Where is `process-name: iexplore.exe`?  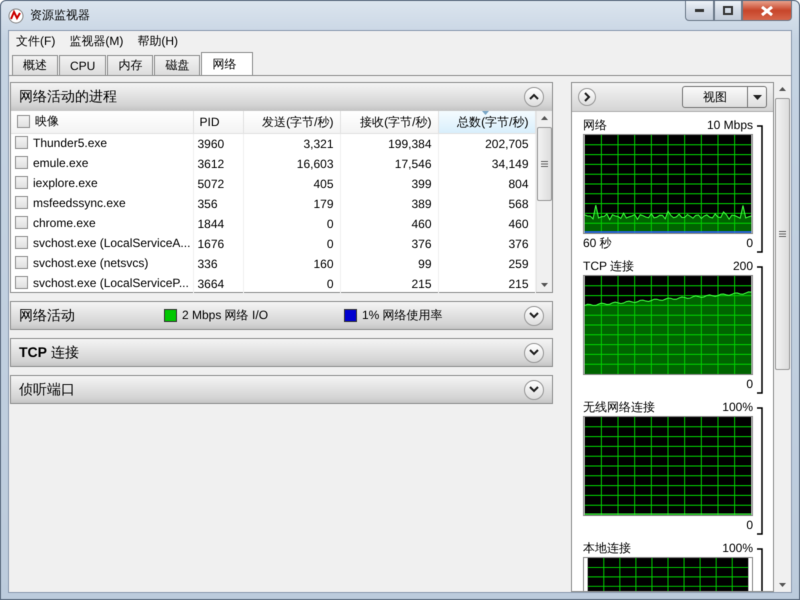
process-name: iexplore.exe is located at coordinates (65, 183).